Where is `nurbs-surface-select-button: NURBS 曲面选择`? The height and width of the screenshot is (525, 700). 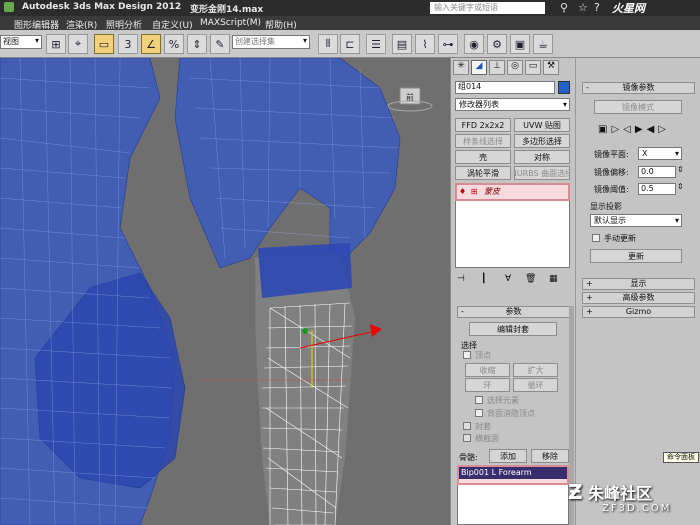 nurbs-surface-select-button: NURBS 曲面选择 is located at coordinates (542, 173).